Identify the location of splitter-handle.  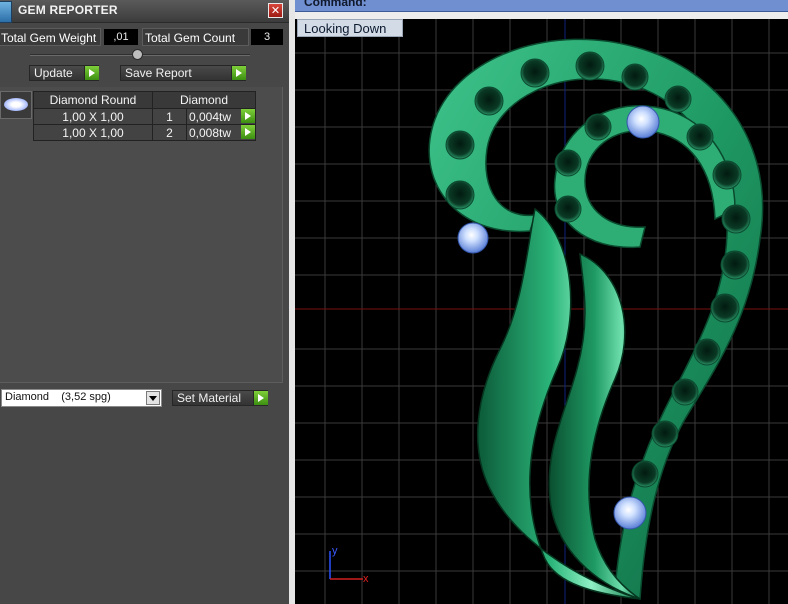
(137, 54).